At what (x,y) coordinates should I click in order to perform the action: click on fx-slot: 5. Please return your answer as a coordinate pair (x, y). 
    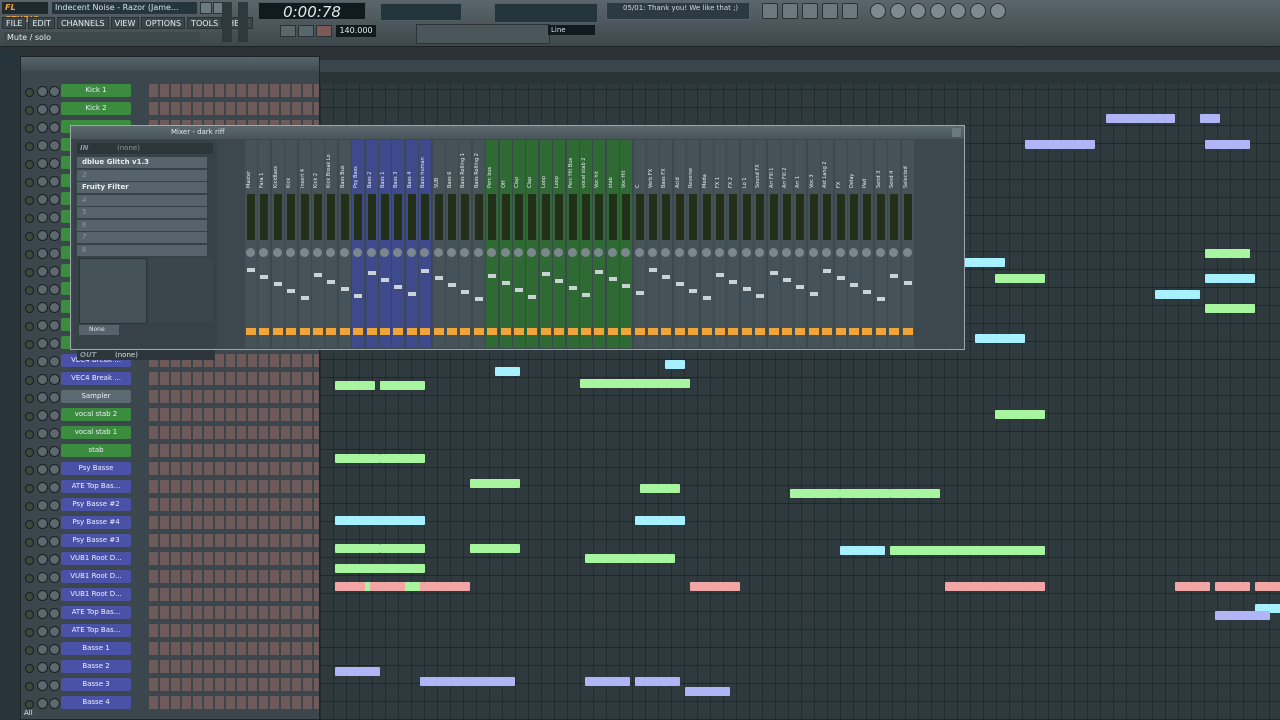
    Looking at the image, I should click on (142, 212).